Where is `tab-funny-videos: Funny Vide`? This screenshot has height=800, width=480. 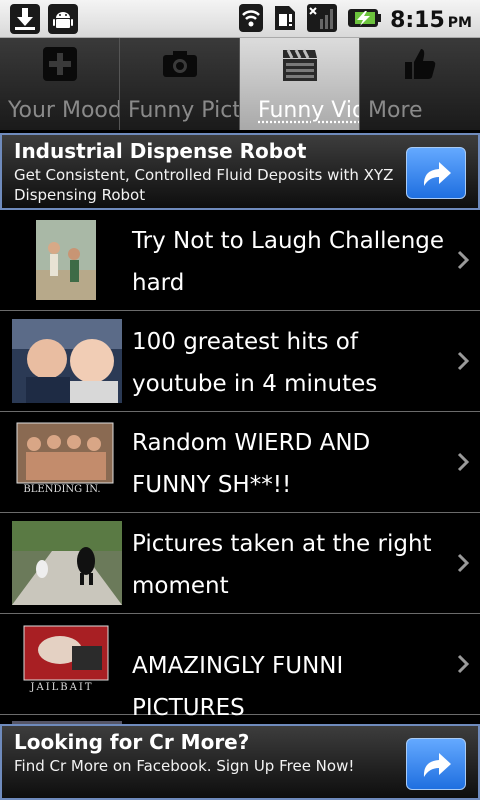 tab-funny-videos: Funny Vide is located at coordinates (300, 84).